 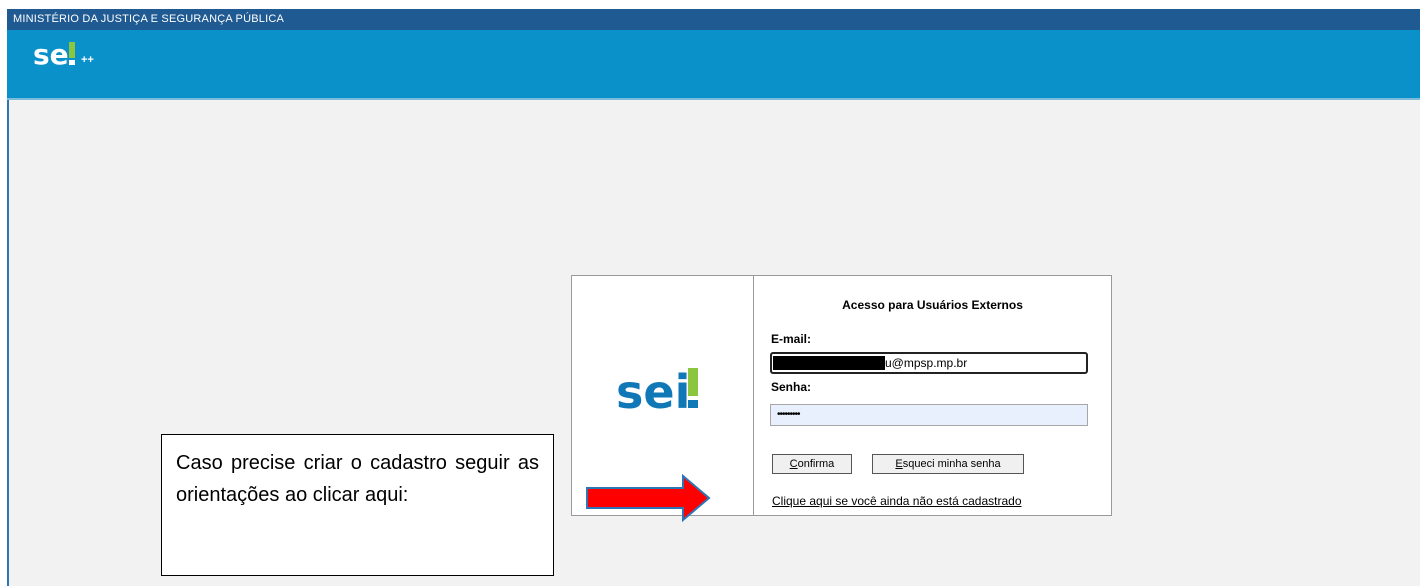 What do you see at coordinates (899, 464) in the screenshot?
I see `forgot-accel: E` at bounding box center [899, 464].